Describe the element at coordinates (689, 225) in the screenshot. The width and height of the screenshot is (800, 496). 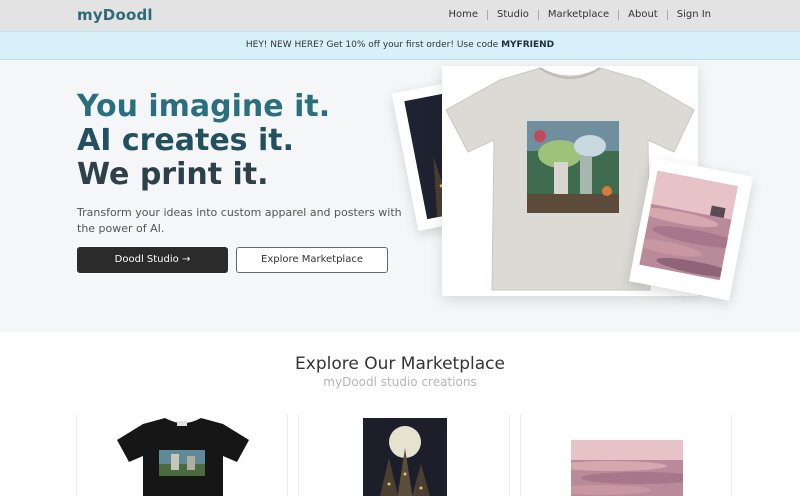
I see `seascape-print-image` at that location.